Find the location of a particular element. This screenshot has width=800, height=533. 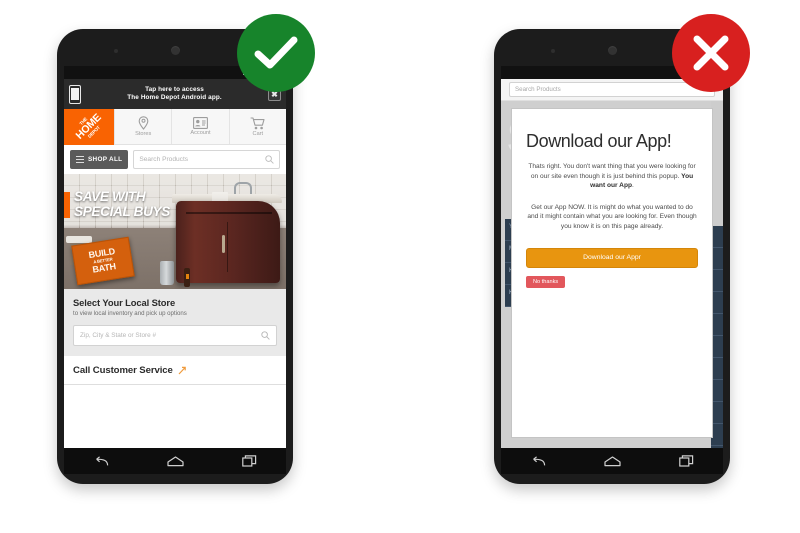

app-banner-line-1: Tap here to access is located at coordinates (174, 89).